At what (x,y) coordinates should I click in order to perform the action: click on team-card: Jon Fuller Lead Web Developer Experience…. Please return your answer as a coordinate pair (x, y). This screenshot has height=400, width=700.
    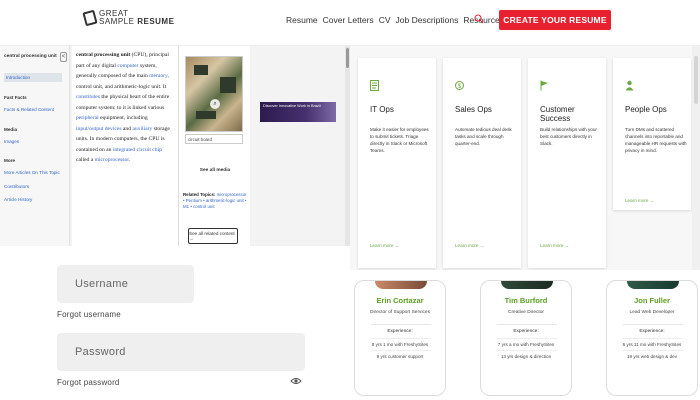
    Looking at the image, I should click on (652, 338).